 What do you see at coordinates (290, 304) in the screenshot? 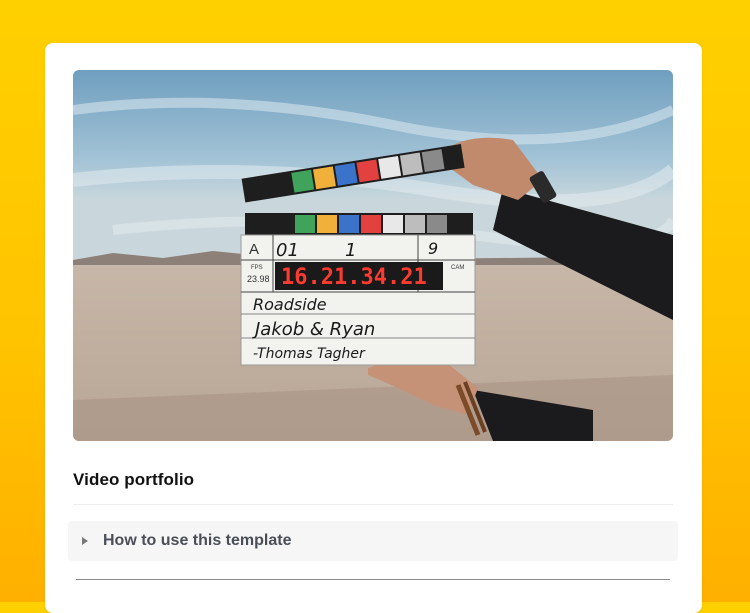
I see `slate-line-1: Roadside` at bounding box center [290, 304].